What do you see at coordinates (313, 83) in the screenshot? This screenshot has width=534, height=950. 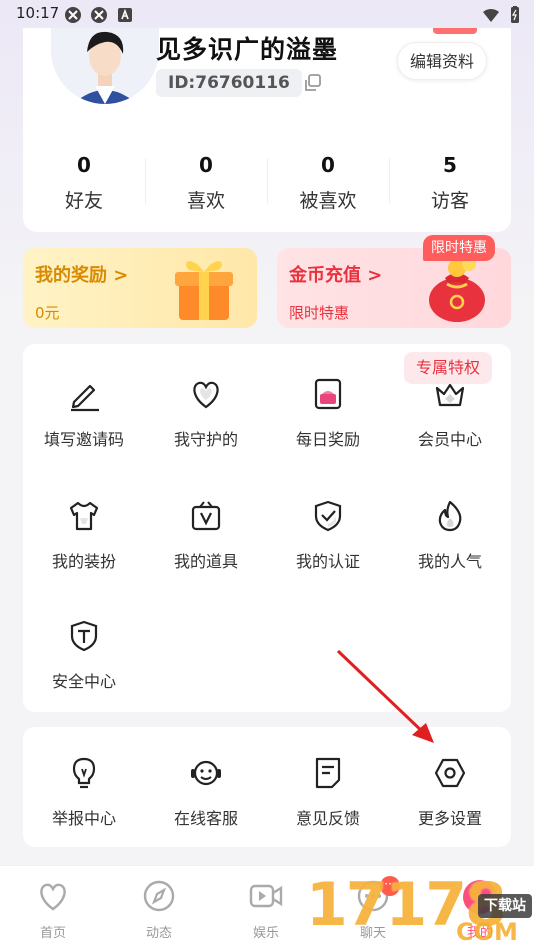 I see `copy-icon` at bounding box center [313, 83].